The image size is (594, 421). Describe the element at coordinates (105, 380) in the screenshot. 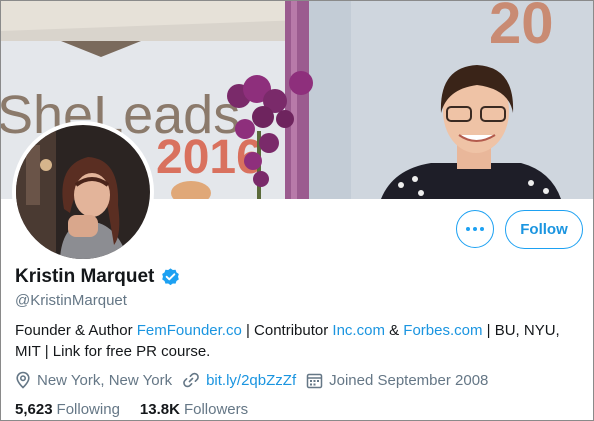

I see `location-text: New York, New York` at that location.